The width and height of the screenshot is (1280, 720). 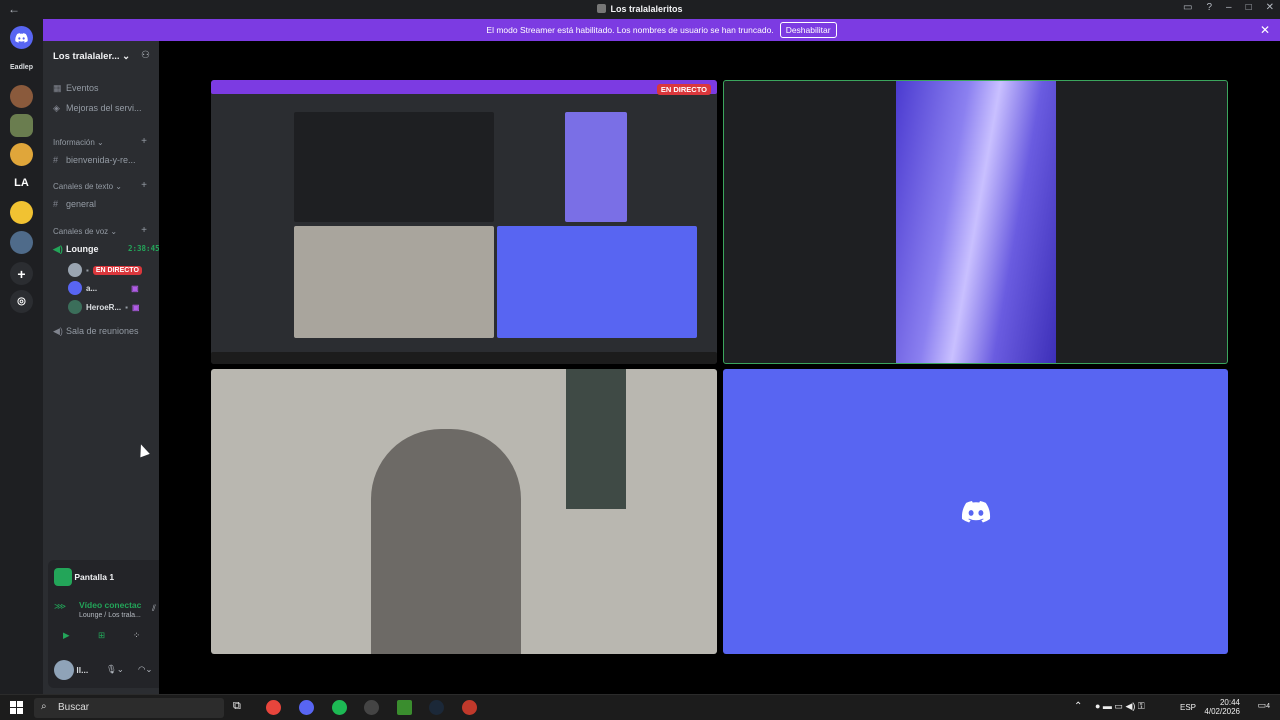 I want to click on search-icon: ⌕, so click(x=44, y=706).